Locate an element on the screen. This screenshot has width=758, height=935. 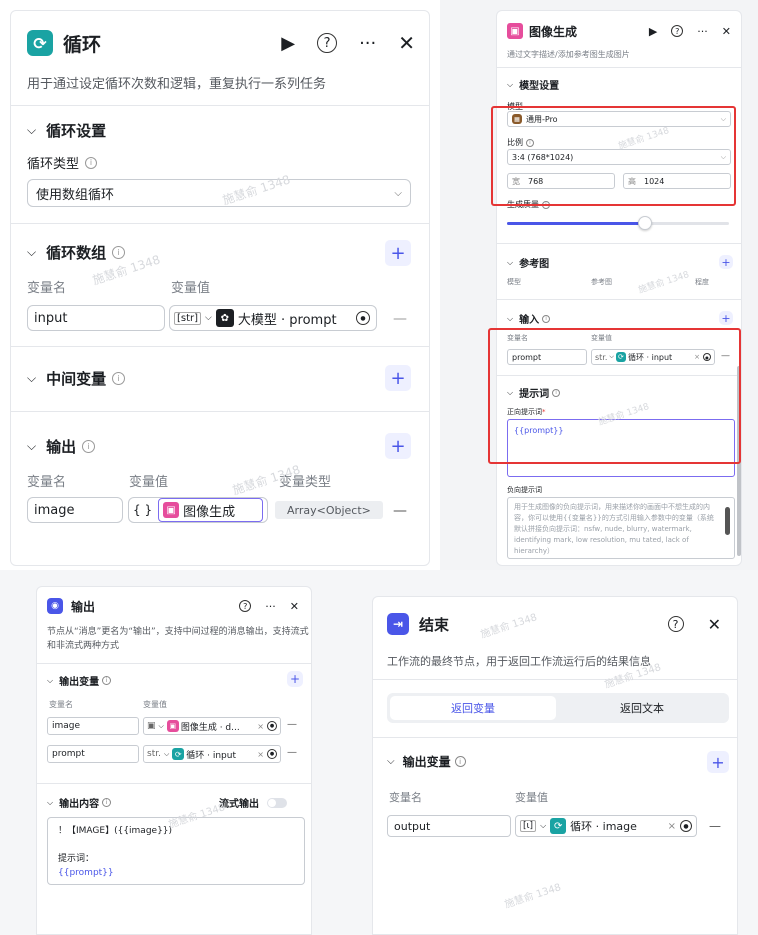
add-output-button: + is located at coordinates (398, 446).